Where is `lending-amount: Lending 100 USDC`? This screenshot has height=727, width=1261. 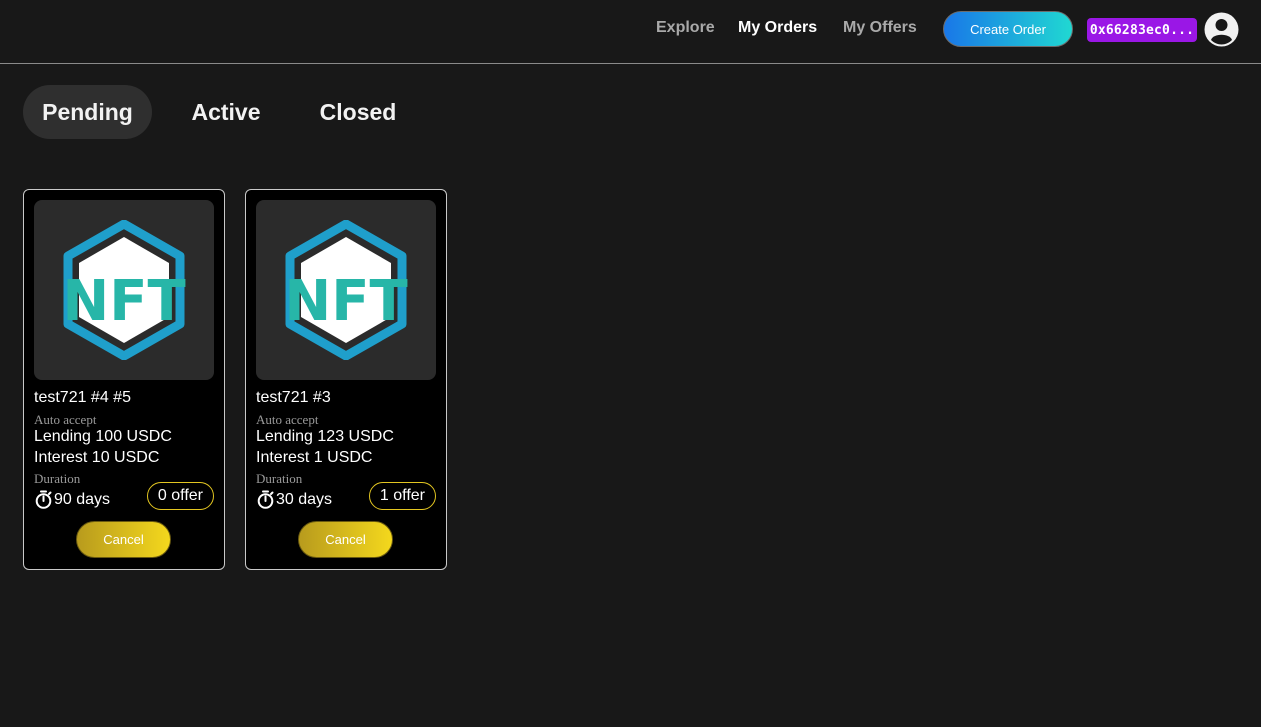
lending-amount: Lending 100 USDC is located at coordinates (103, 436).